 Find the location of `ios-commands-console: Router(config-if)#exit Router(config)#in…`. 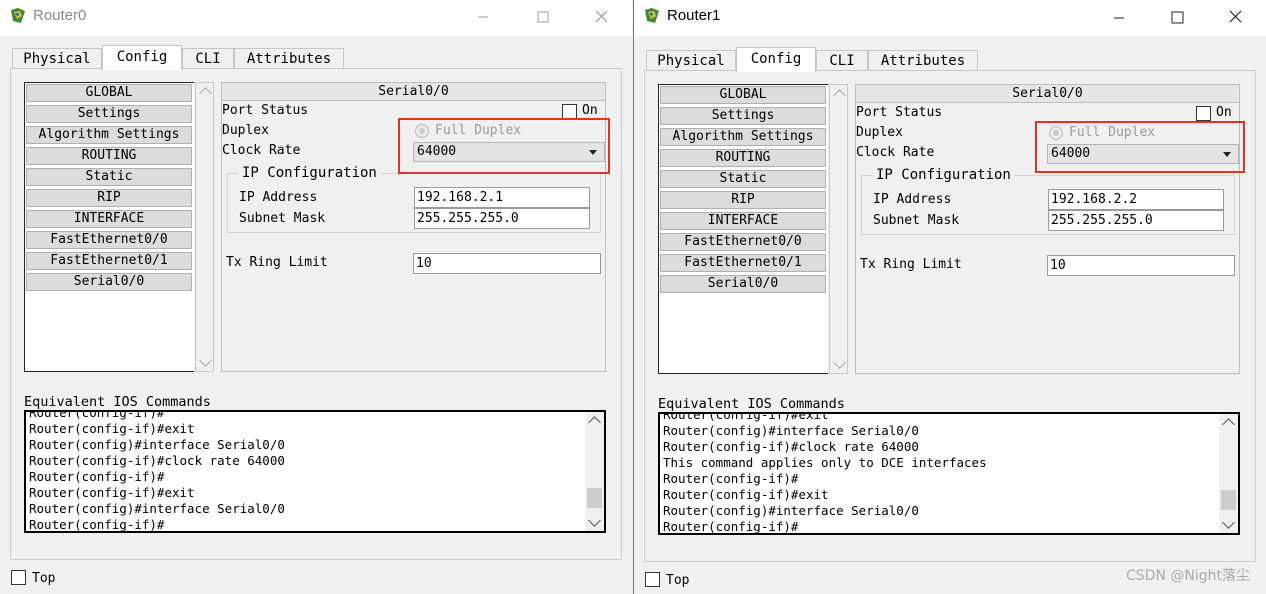

ios-commands-console: Router(config-if)#exit Router(config)#in… is located at coordinates (949, 473).